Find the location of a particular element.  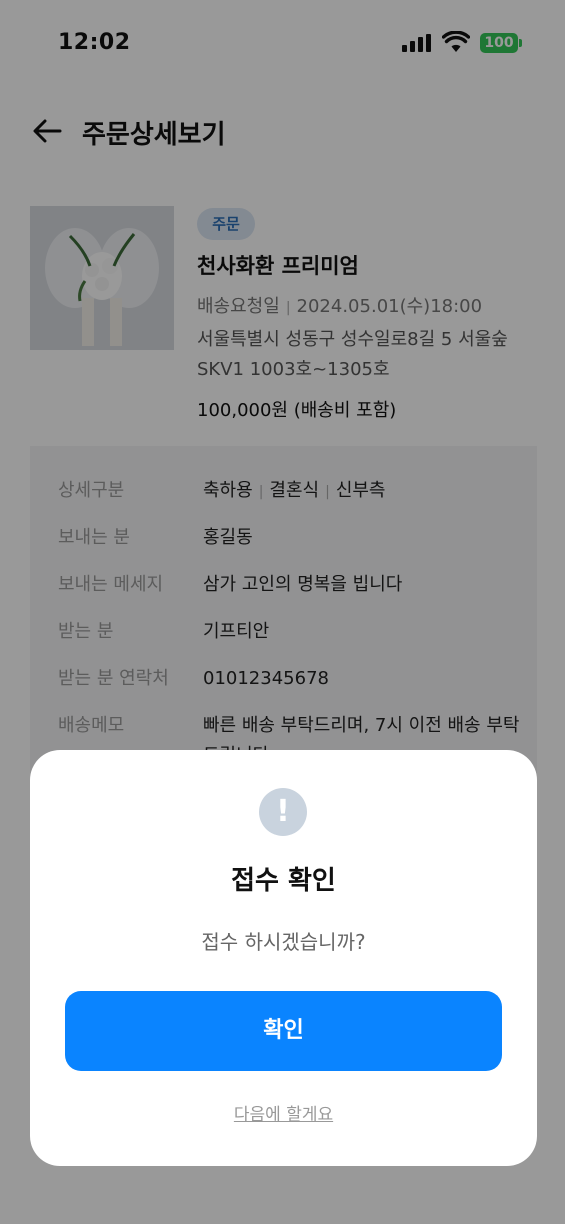

confirm-button: 확인 is located at coordinates (283, 1031).